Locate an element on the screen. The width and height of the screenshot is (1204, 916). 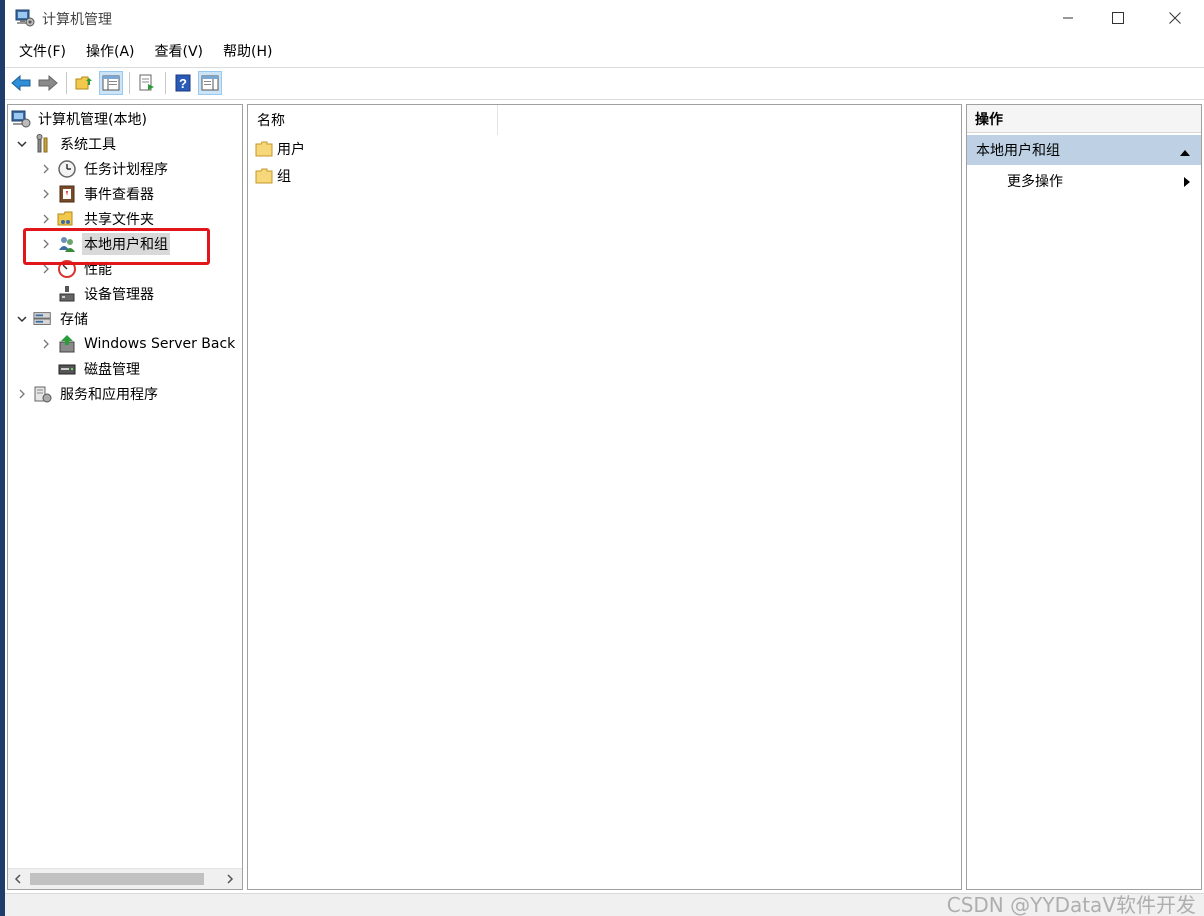
up-folder-button is located at coordinates (84, 83).